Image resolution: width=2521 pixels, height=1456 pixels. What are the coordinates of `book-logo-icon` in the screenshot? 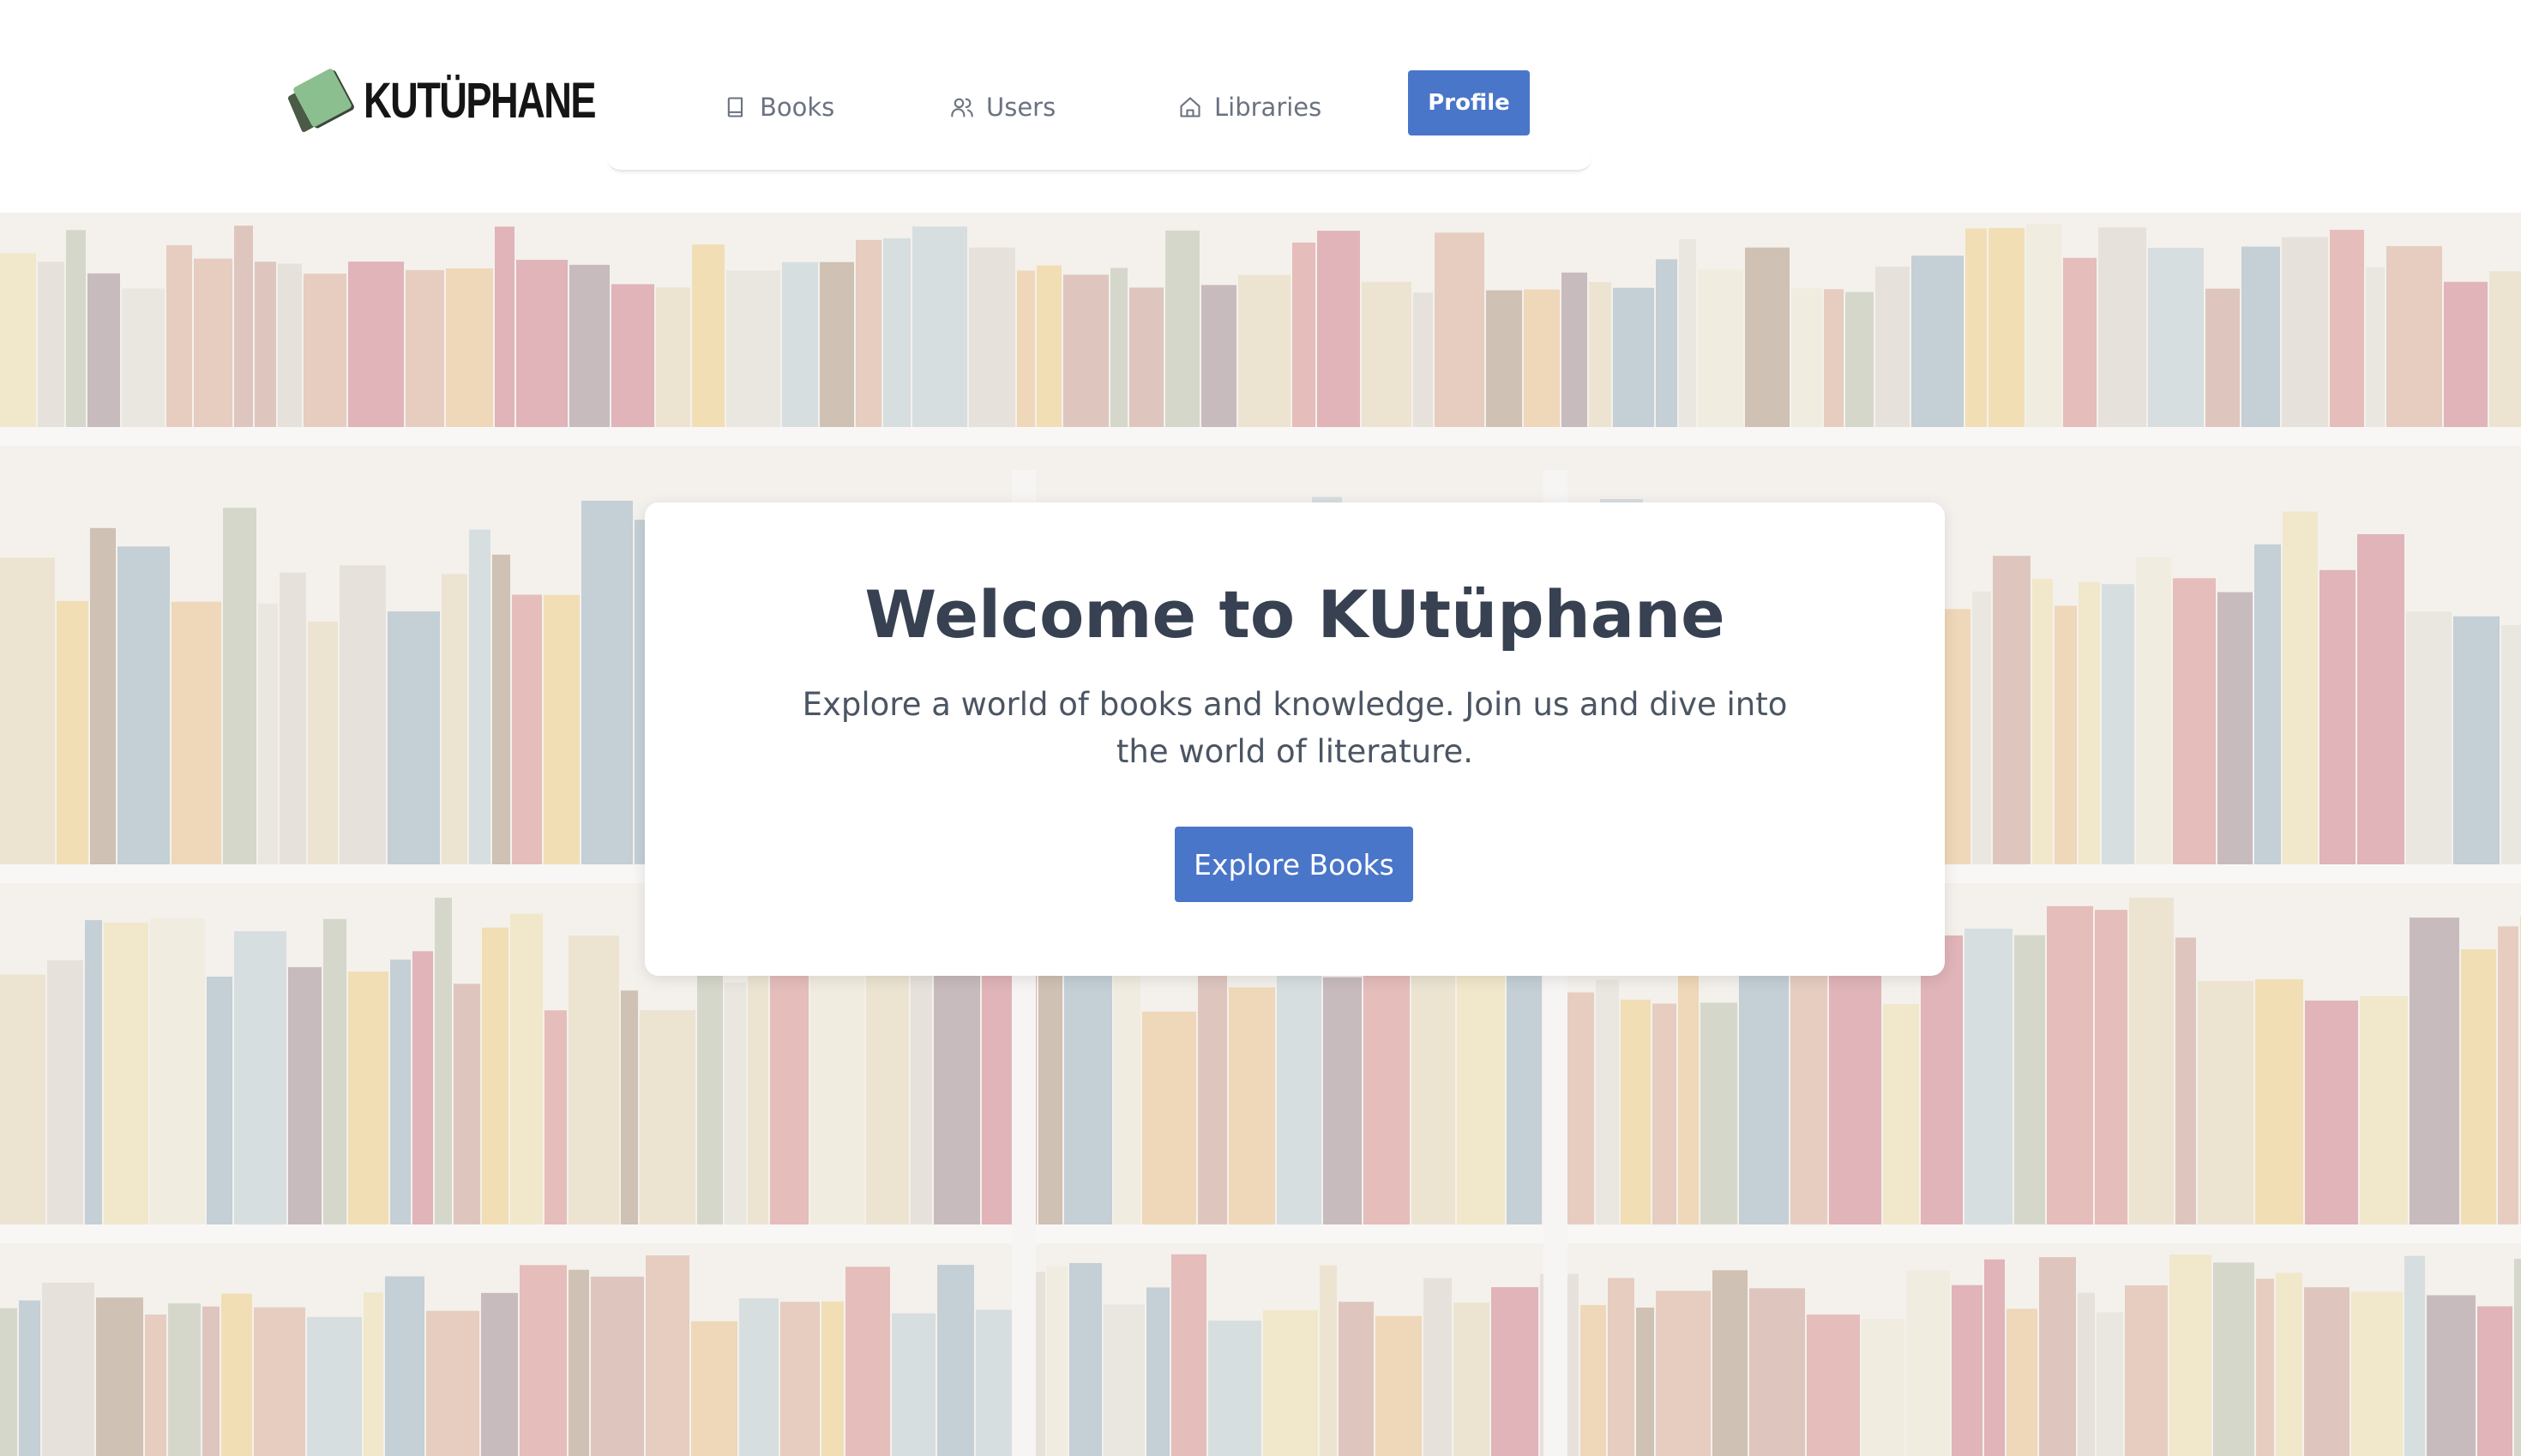 It's located at (320, 100).